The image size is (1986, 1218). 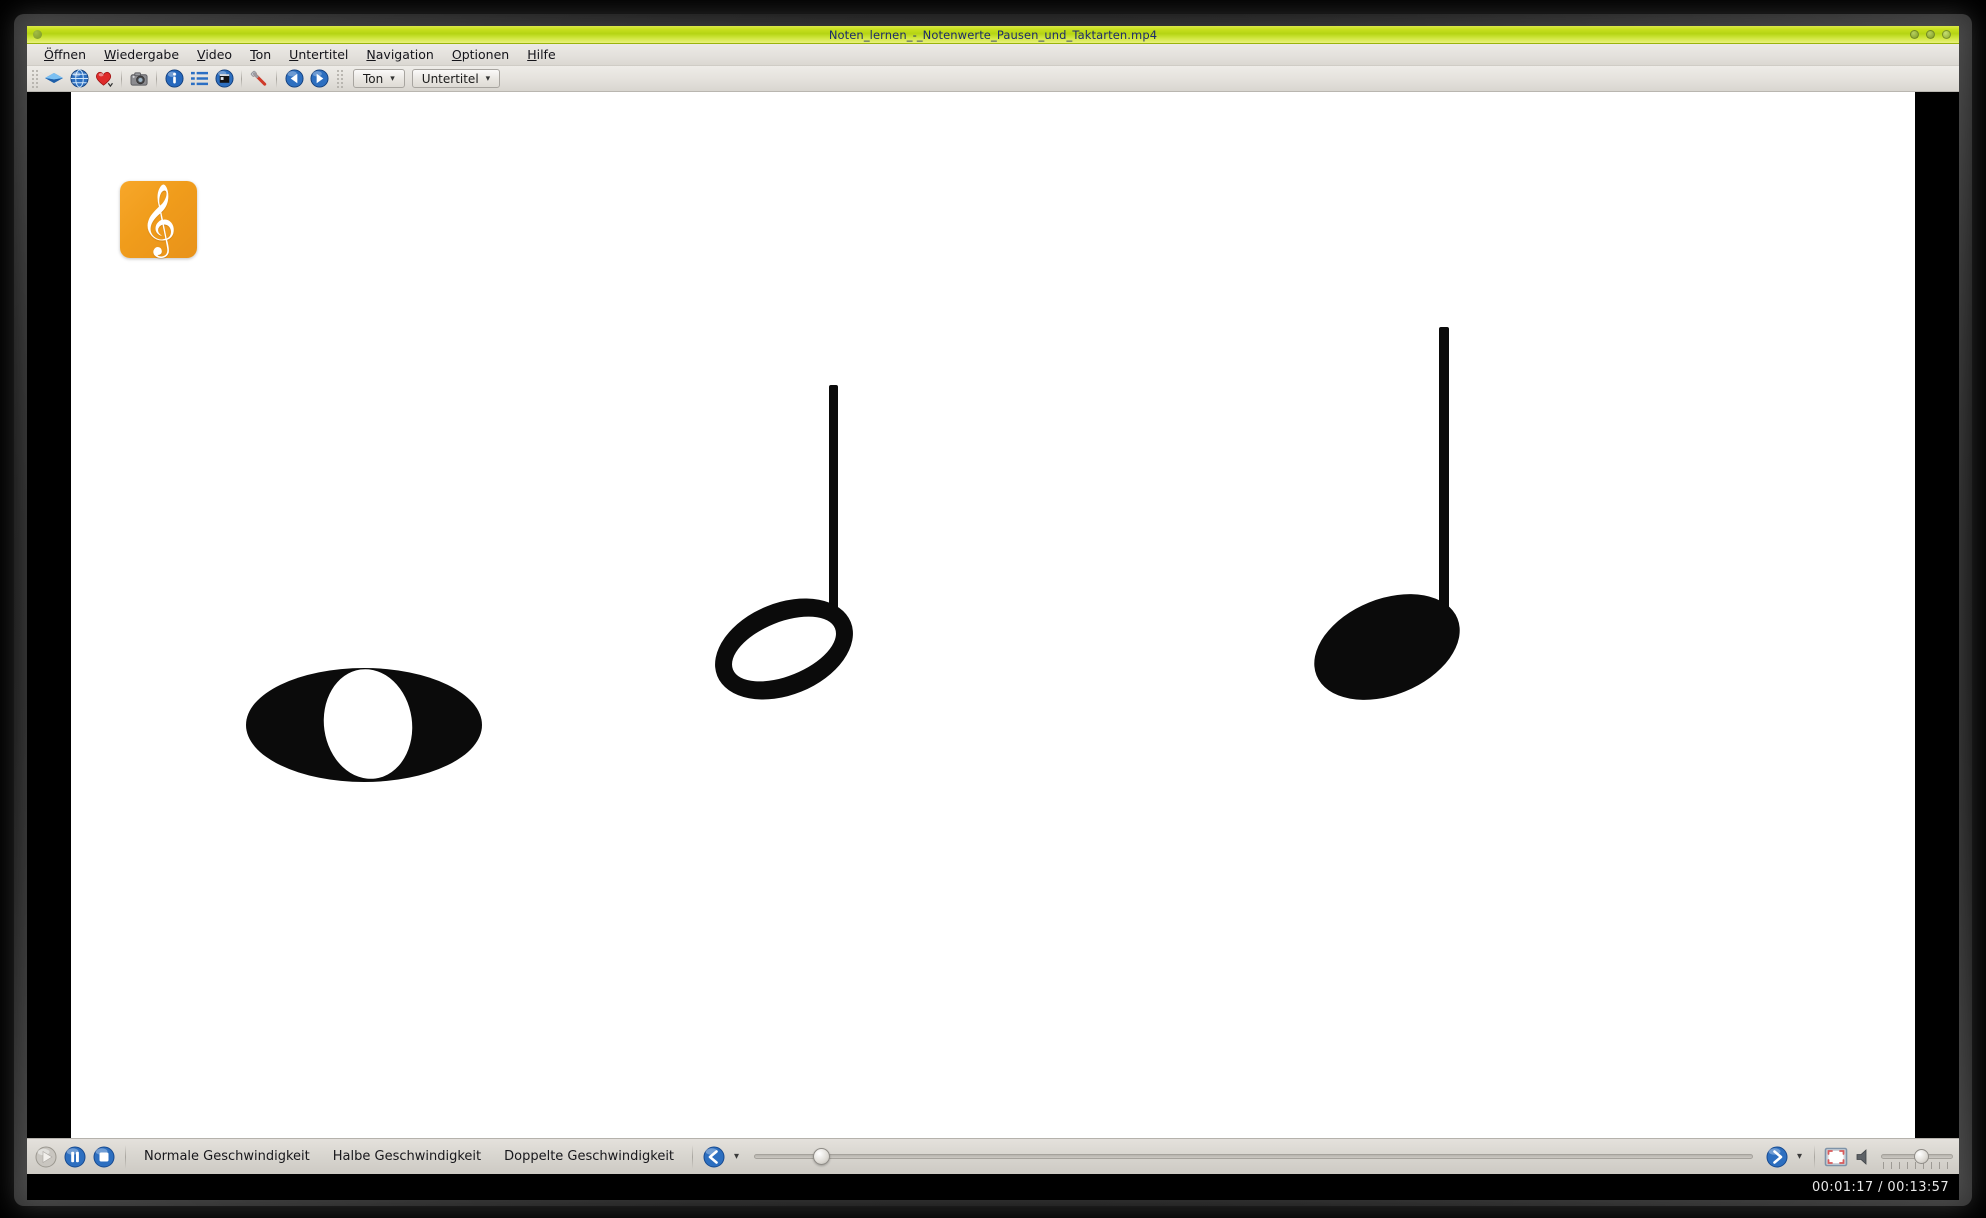 What do you see at coordinates (148, 54) in the screenshot?
I see `menu-label-wiedergabe: iedergabe` at bounding box center [148, 54].